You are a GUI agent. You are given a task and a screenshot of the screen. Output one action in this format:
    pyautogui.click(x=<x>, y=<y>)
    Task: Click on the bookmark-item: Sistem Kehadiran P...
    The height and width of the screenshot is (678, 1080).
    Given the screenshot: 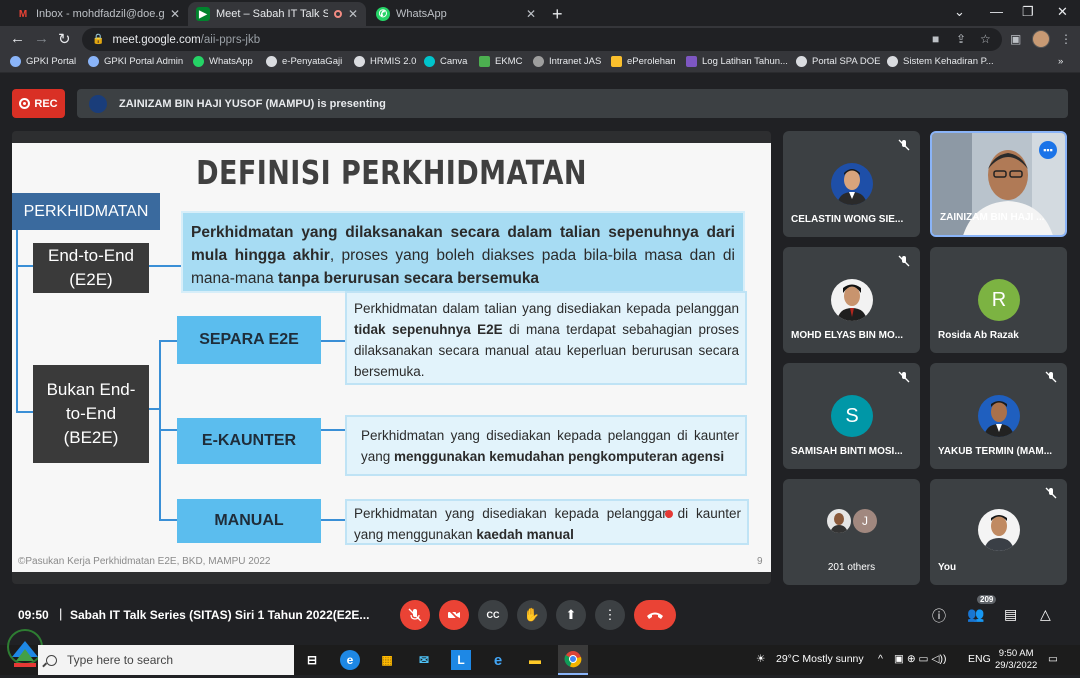 What is the action you would take?
    pyautogui.click(x=940, y=61)
    